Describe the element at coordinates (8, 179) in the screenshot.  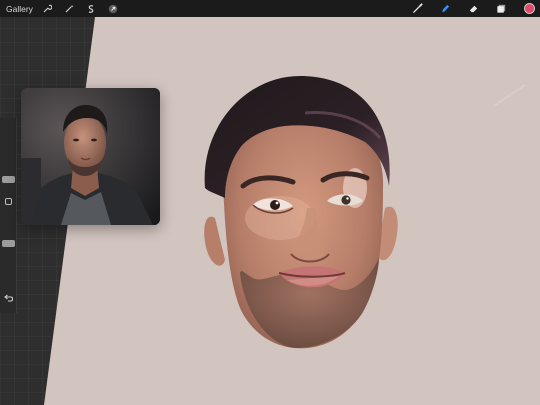
I see `brush-size-slider` at that location.